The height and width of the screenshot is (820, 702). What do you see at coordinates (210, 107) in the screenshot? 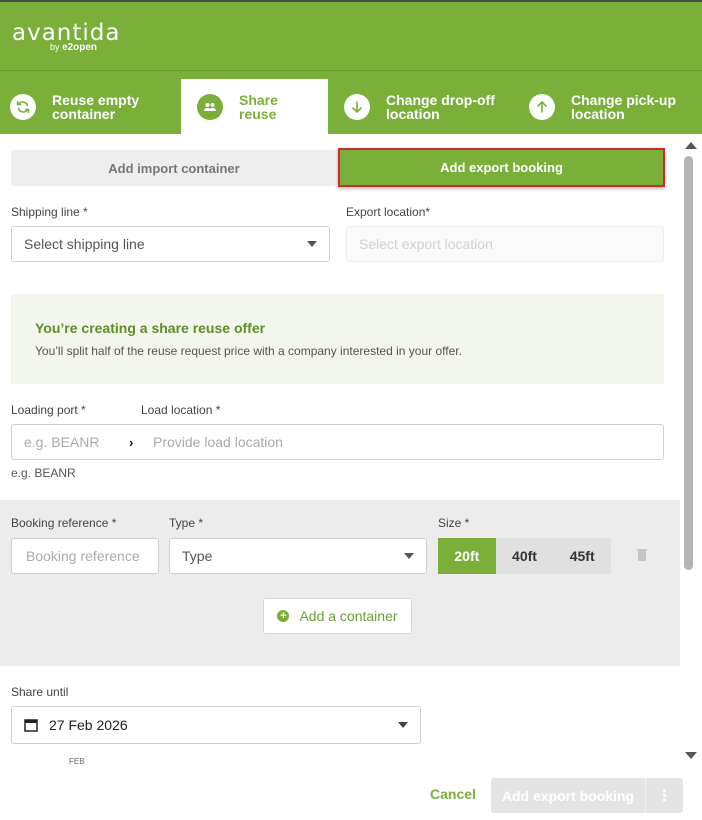
I see `users-icon` at bounding box center [210, 107].